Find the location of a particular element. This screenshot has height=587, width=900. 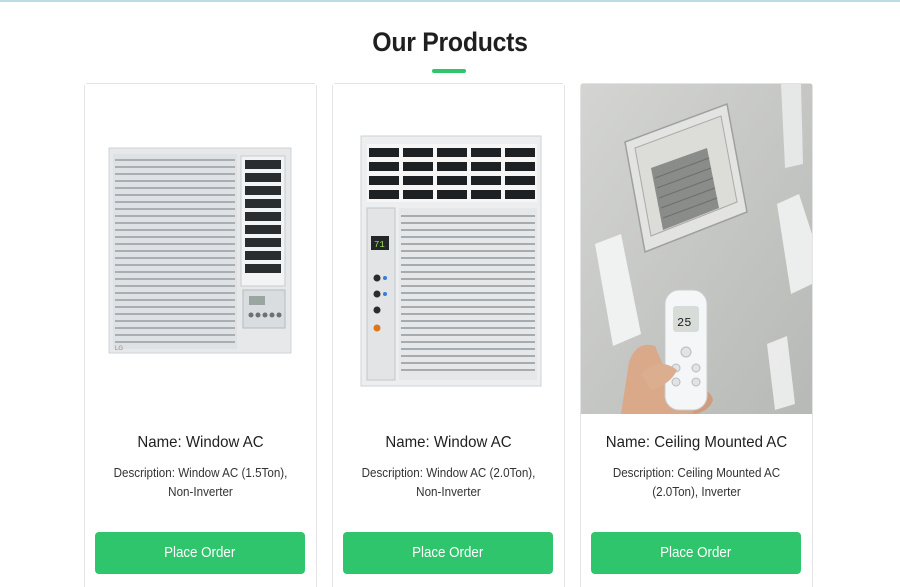

page-title: Our Products is located at coordinates (450, 42).